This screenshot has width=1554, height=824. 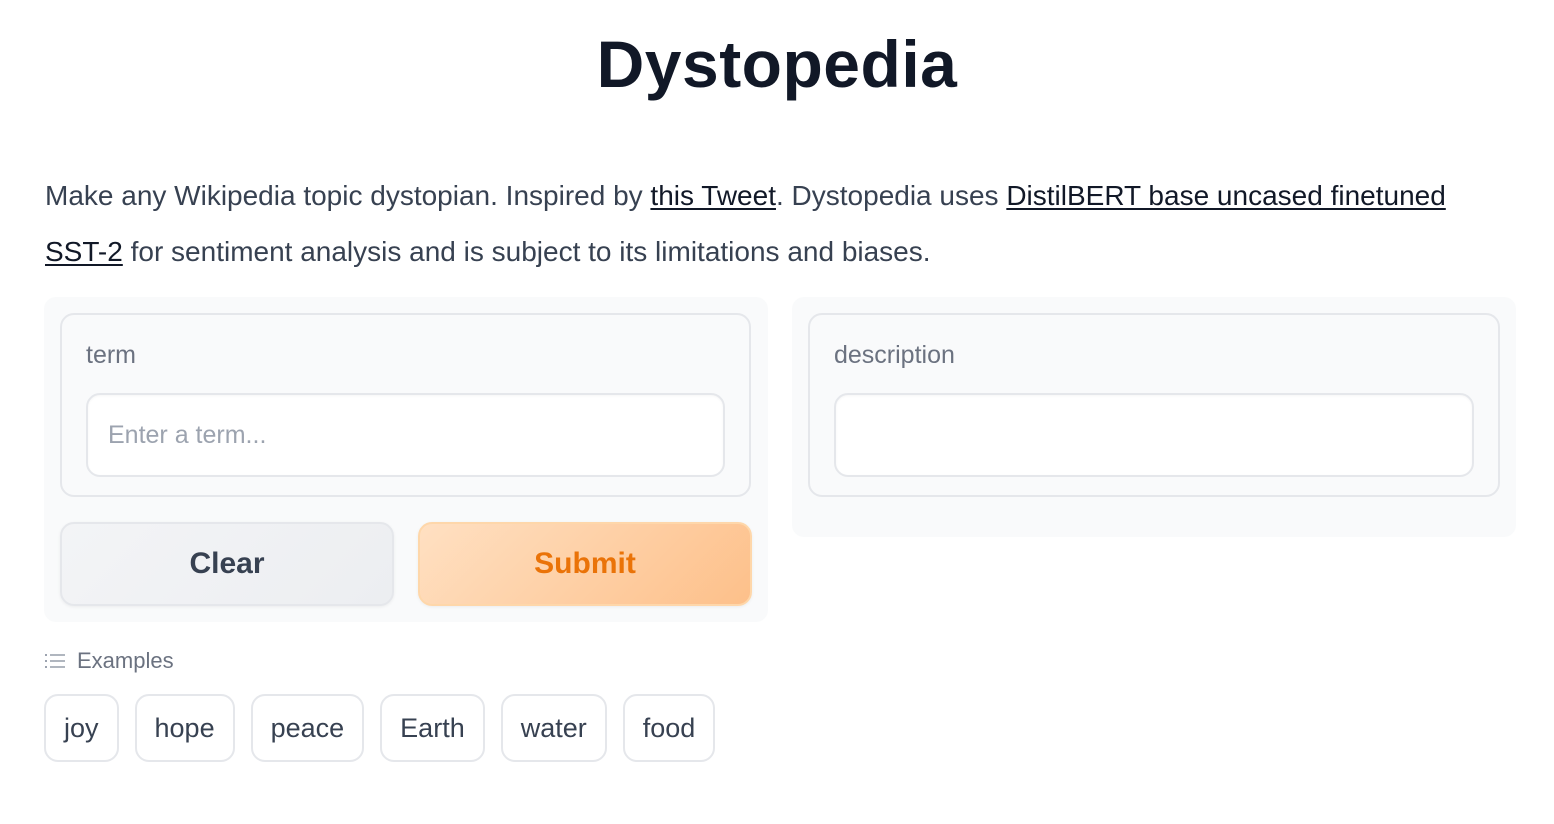 I want to click on description-block: description, so click(x=1154, y=405).